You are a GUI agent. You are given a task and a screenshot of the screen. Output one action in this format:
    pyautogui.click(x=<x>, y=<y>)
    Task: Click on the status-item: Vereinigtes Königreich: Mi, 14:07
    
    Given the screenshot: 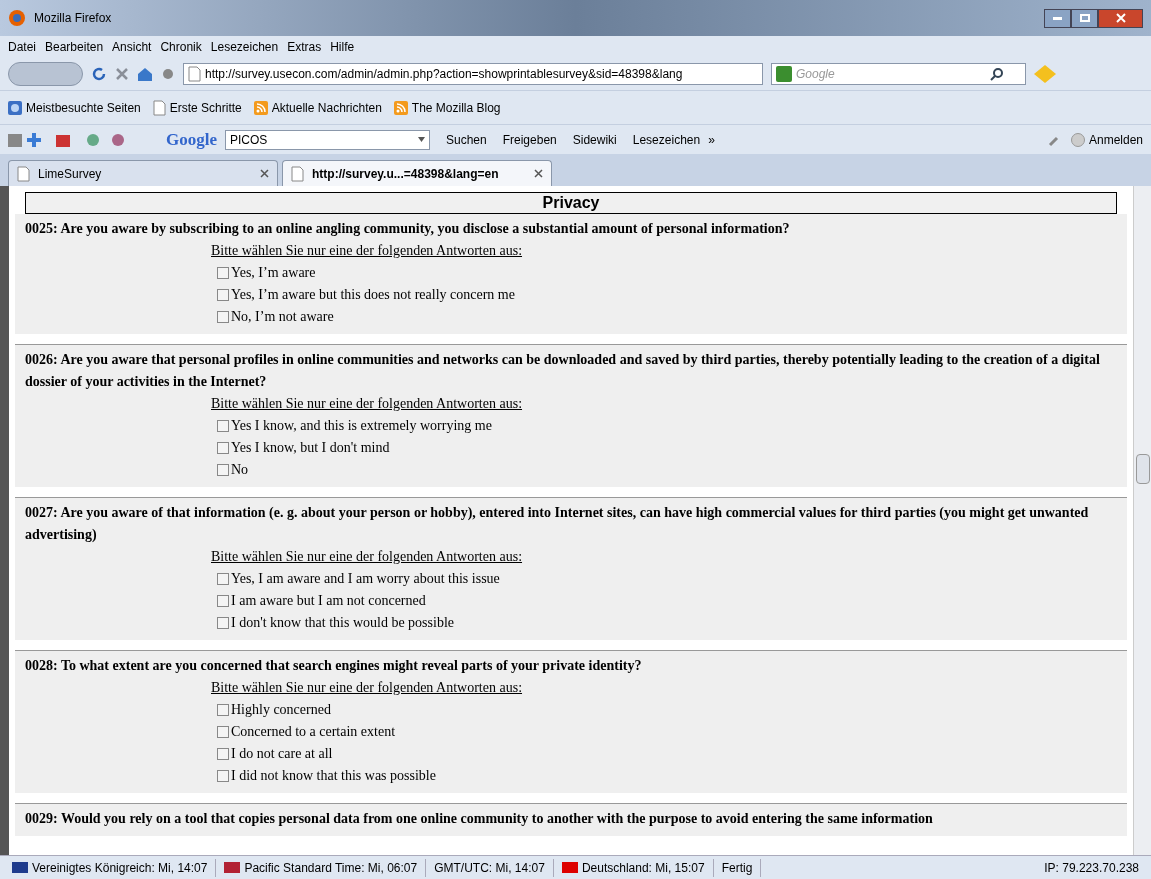 What is the action you would take?
    pyautogui.click(x=110, y=867)
    